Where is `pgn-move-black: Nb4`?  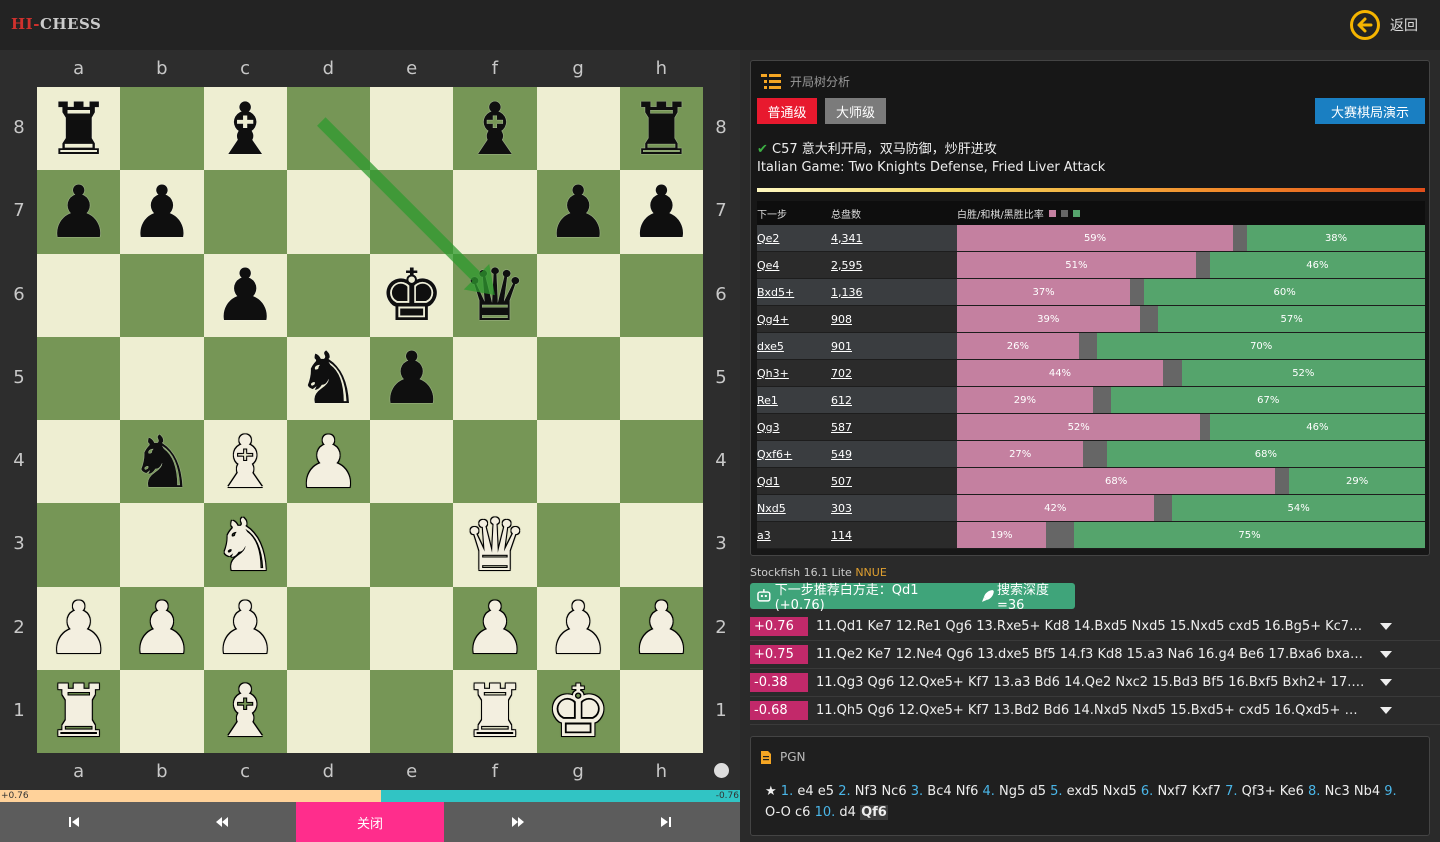
pgn-move-black: Nb4 is located at coordinates (1367, 791).